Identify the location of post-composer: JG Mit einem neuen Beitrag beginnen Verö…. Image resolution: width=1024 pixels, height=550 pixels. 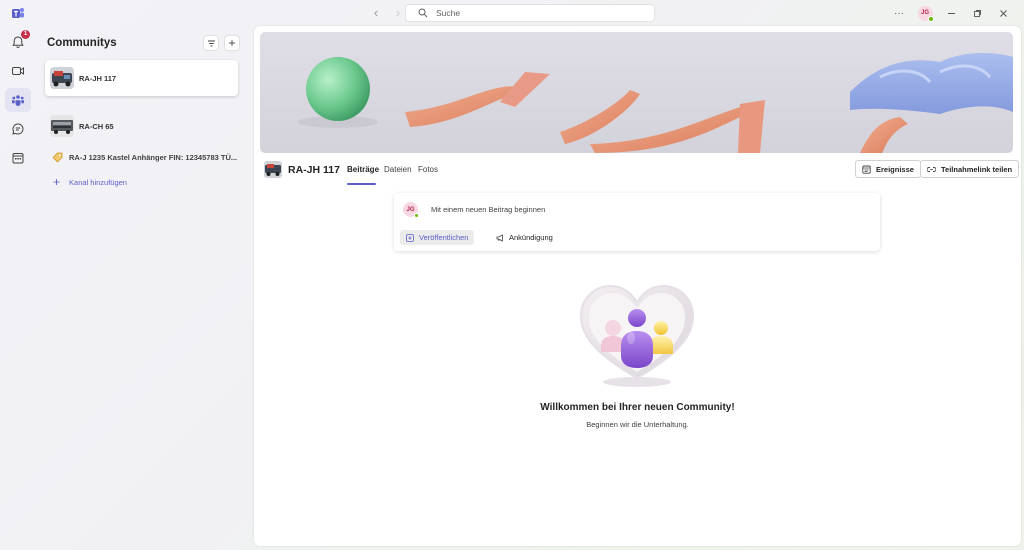
(637, 222).